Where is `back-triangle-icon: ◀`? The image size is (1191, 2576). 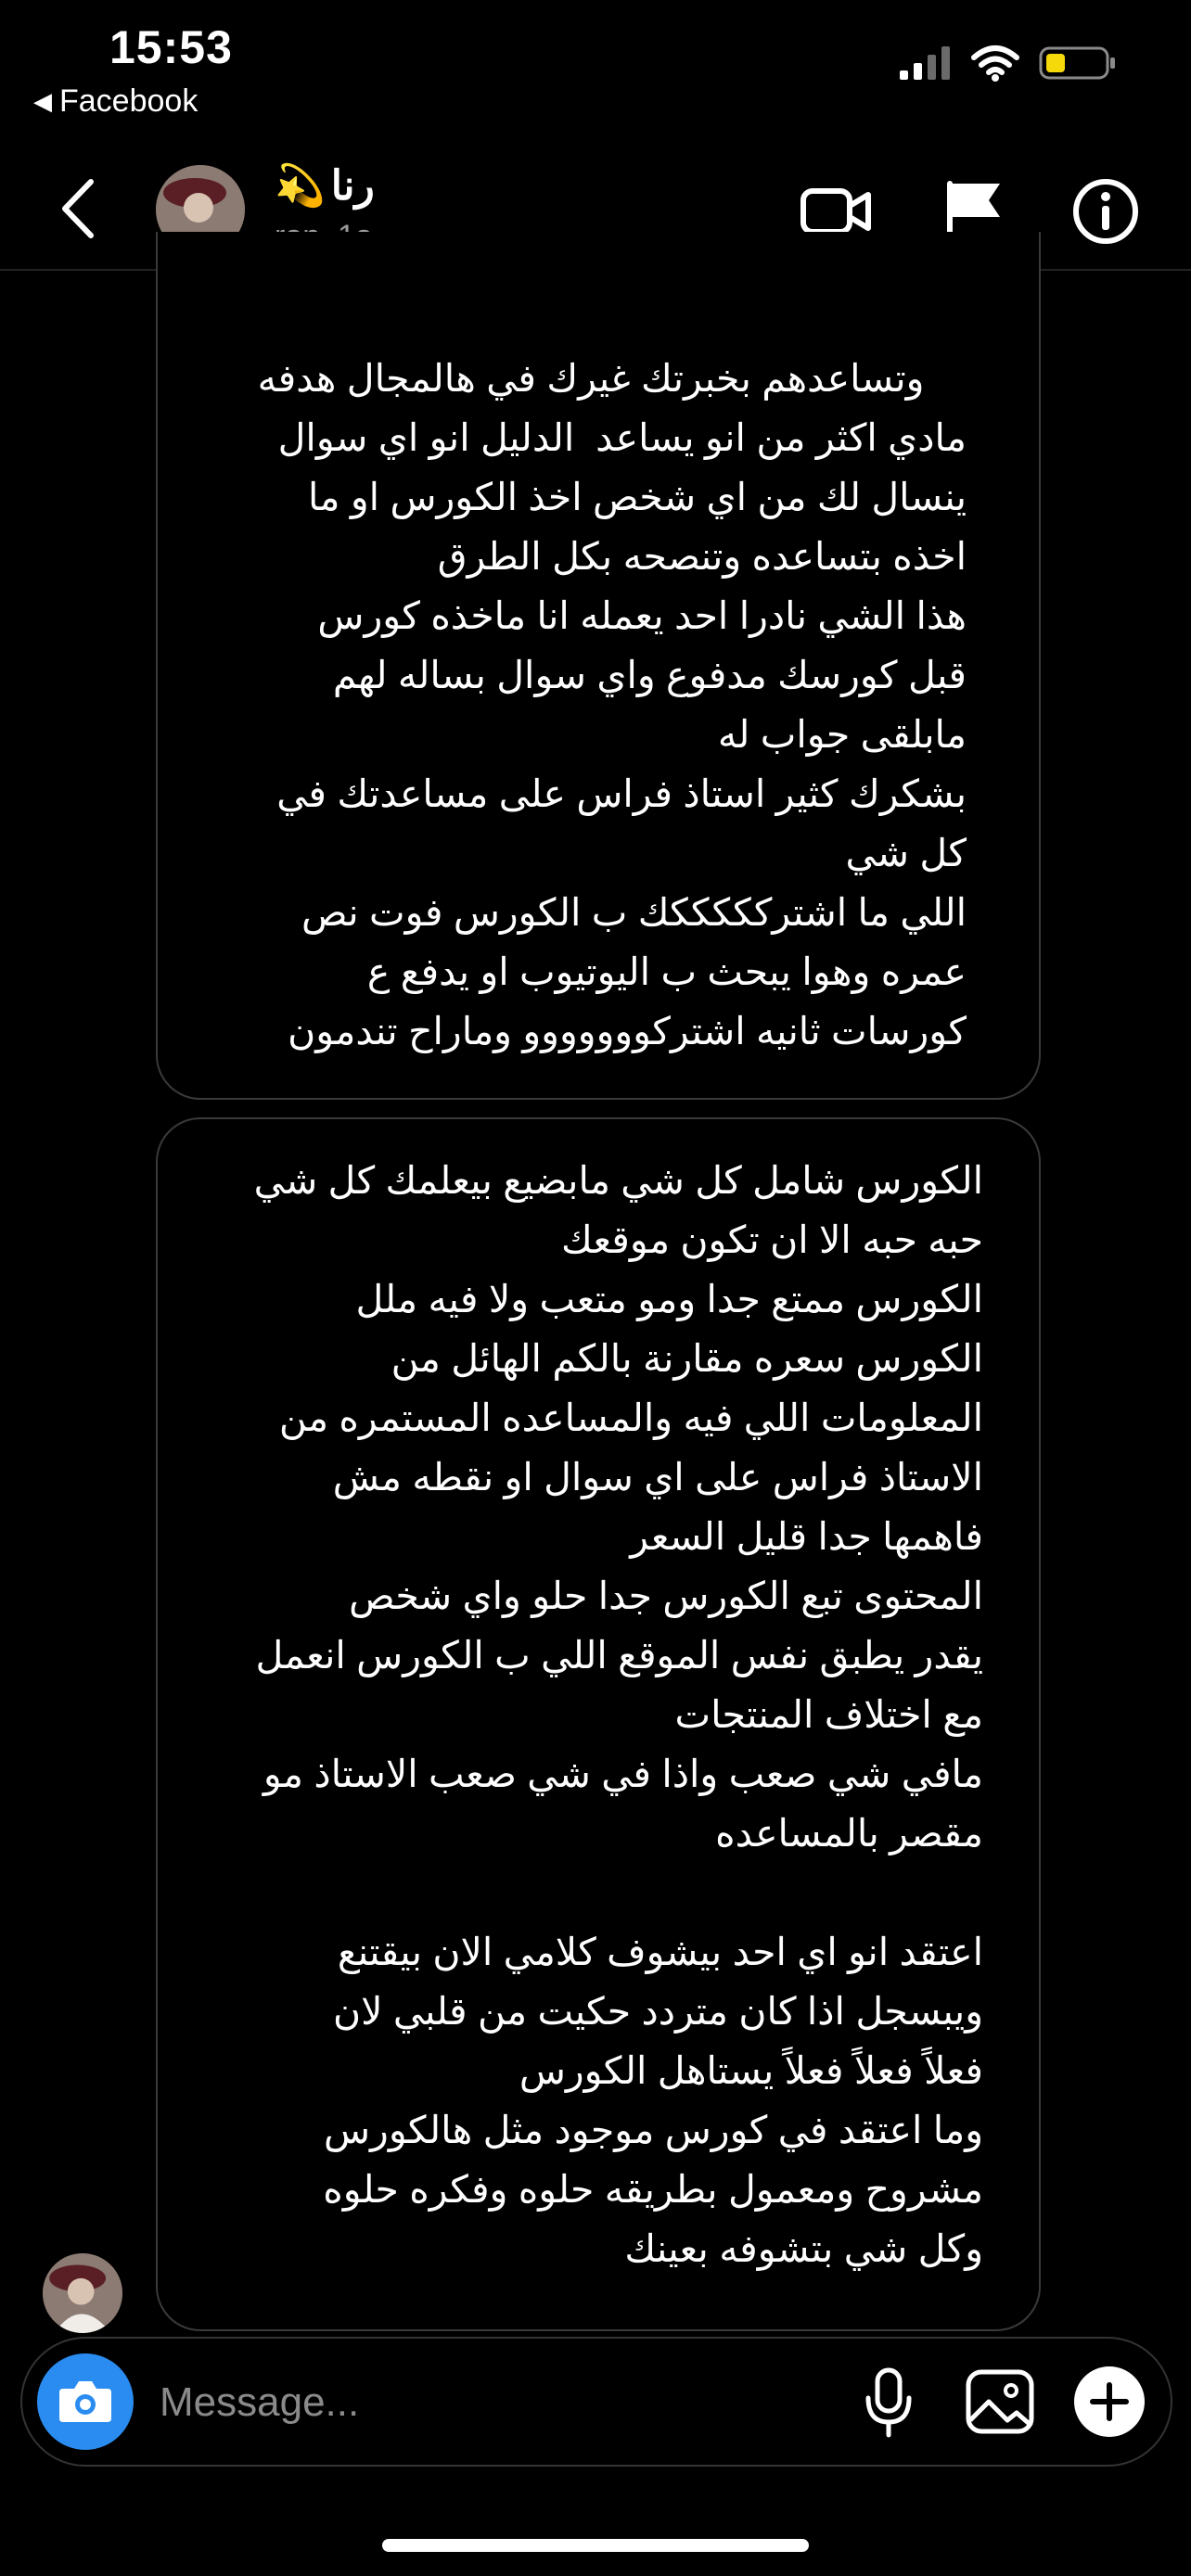 back-triangle-icon: ◀ is located at coordinates (43, 101).